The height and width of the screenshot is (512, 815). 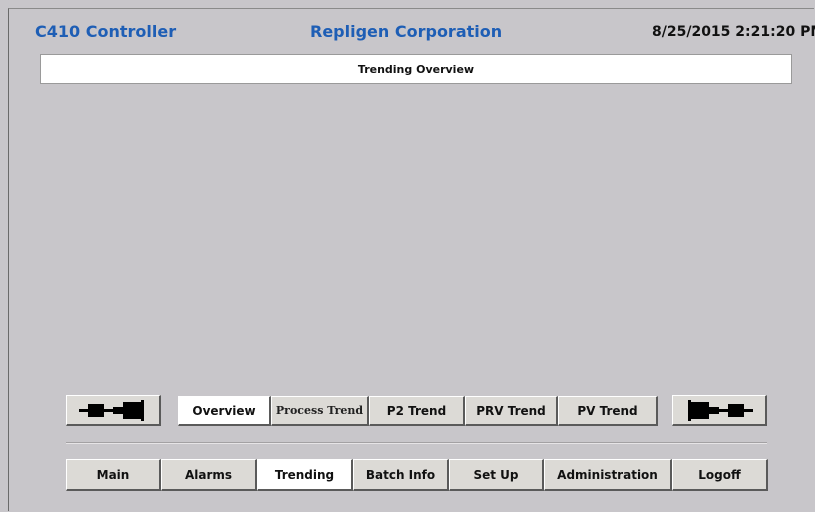 I want to click on nav-main: Main, so click(x=113, y=475).